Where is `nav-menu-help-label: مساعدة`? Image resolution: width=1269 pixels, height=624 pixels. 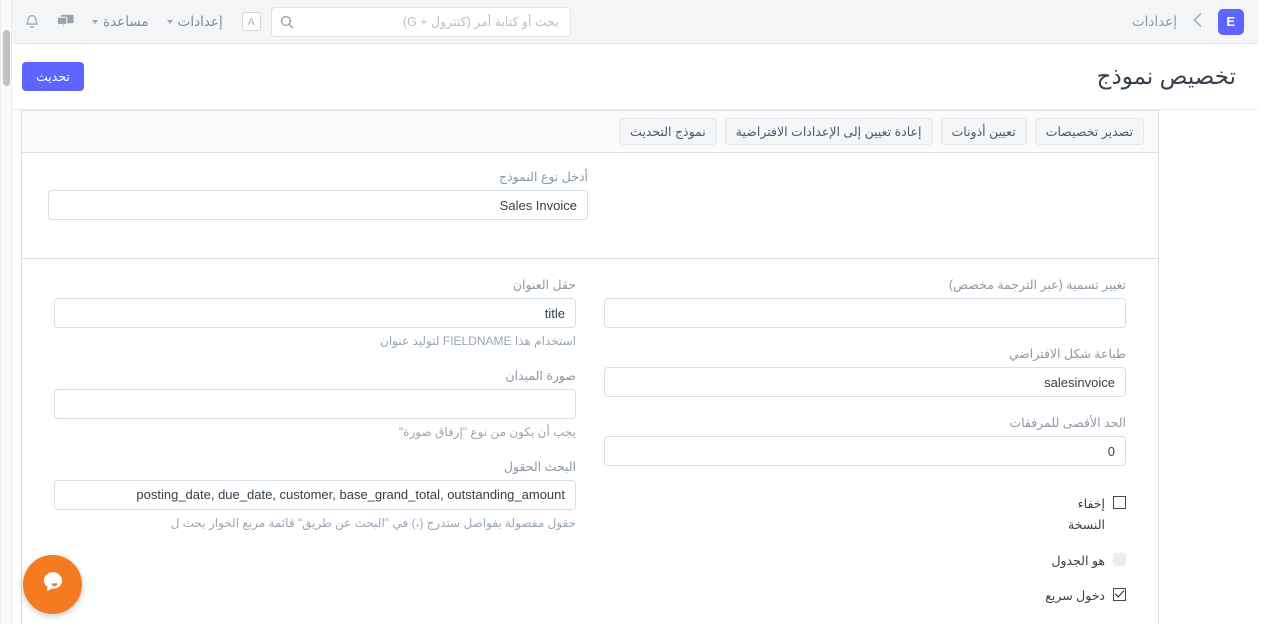
nav-menu-help-label: مساعدة is located at coordinates (126, 21).